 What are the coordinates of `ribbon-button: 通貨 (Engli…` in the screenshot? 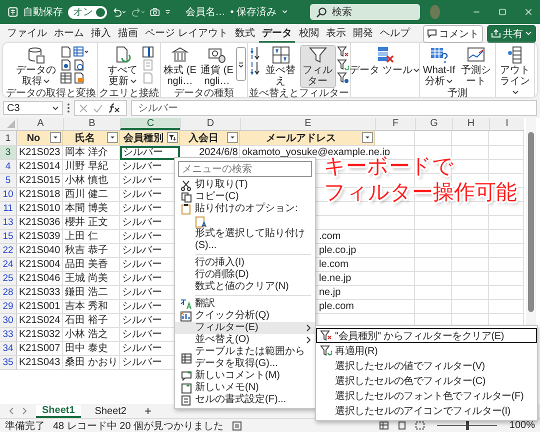 It's located at (217, 66).